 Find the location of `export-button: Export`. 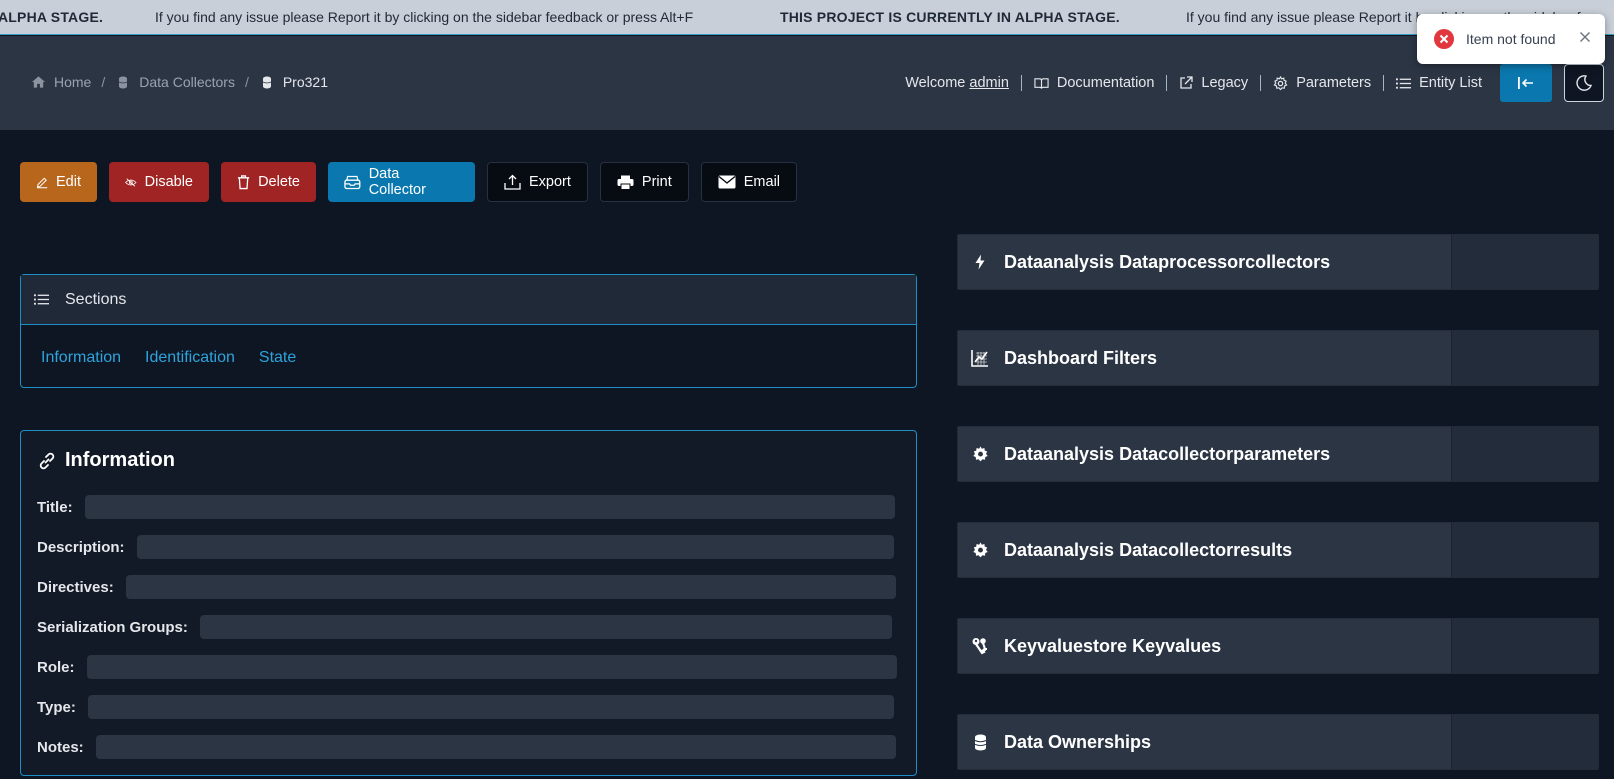

export-button: Export is located at coordinates (537, 182).